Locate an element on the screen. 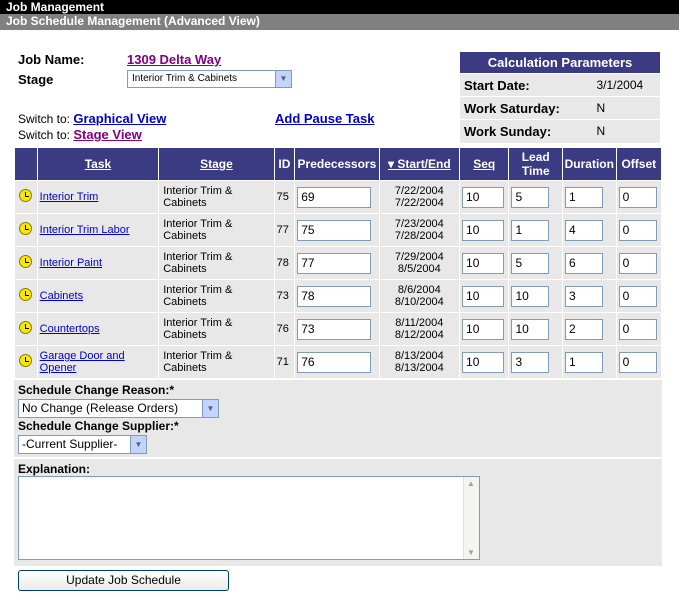 The width and height of the screenshot is (679, 599). start-date-value: 3/1/2004 is located at coordinates (625, 85).